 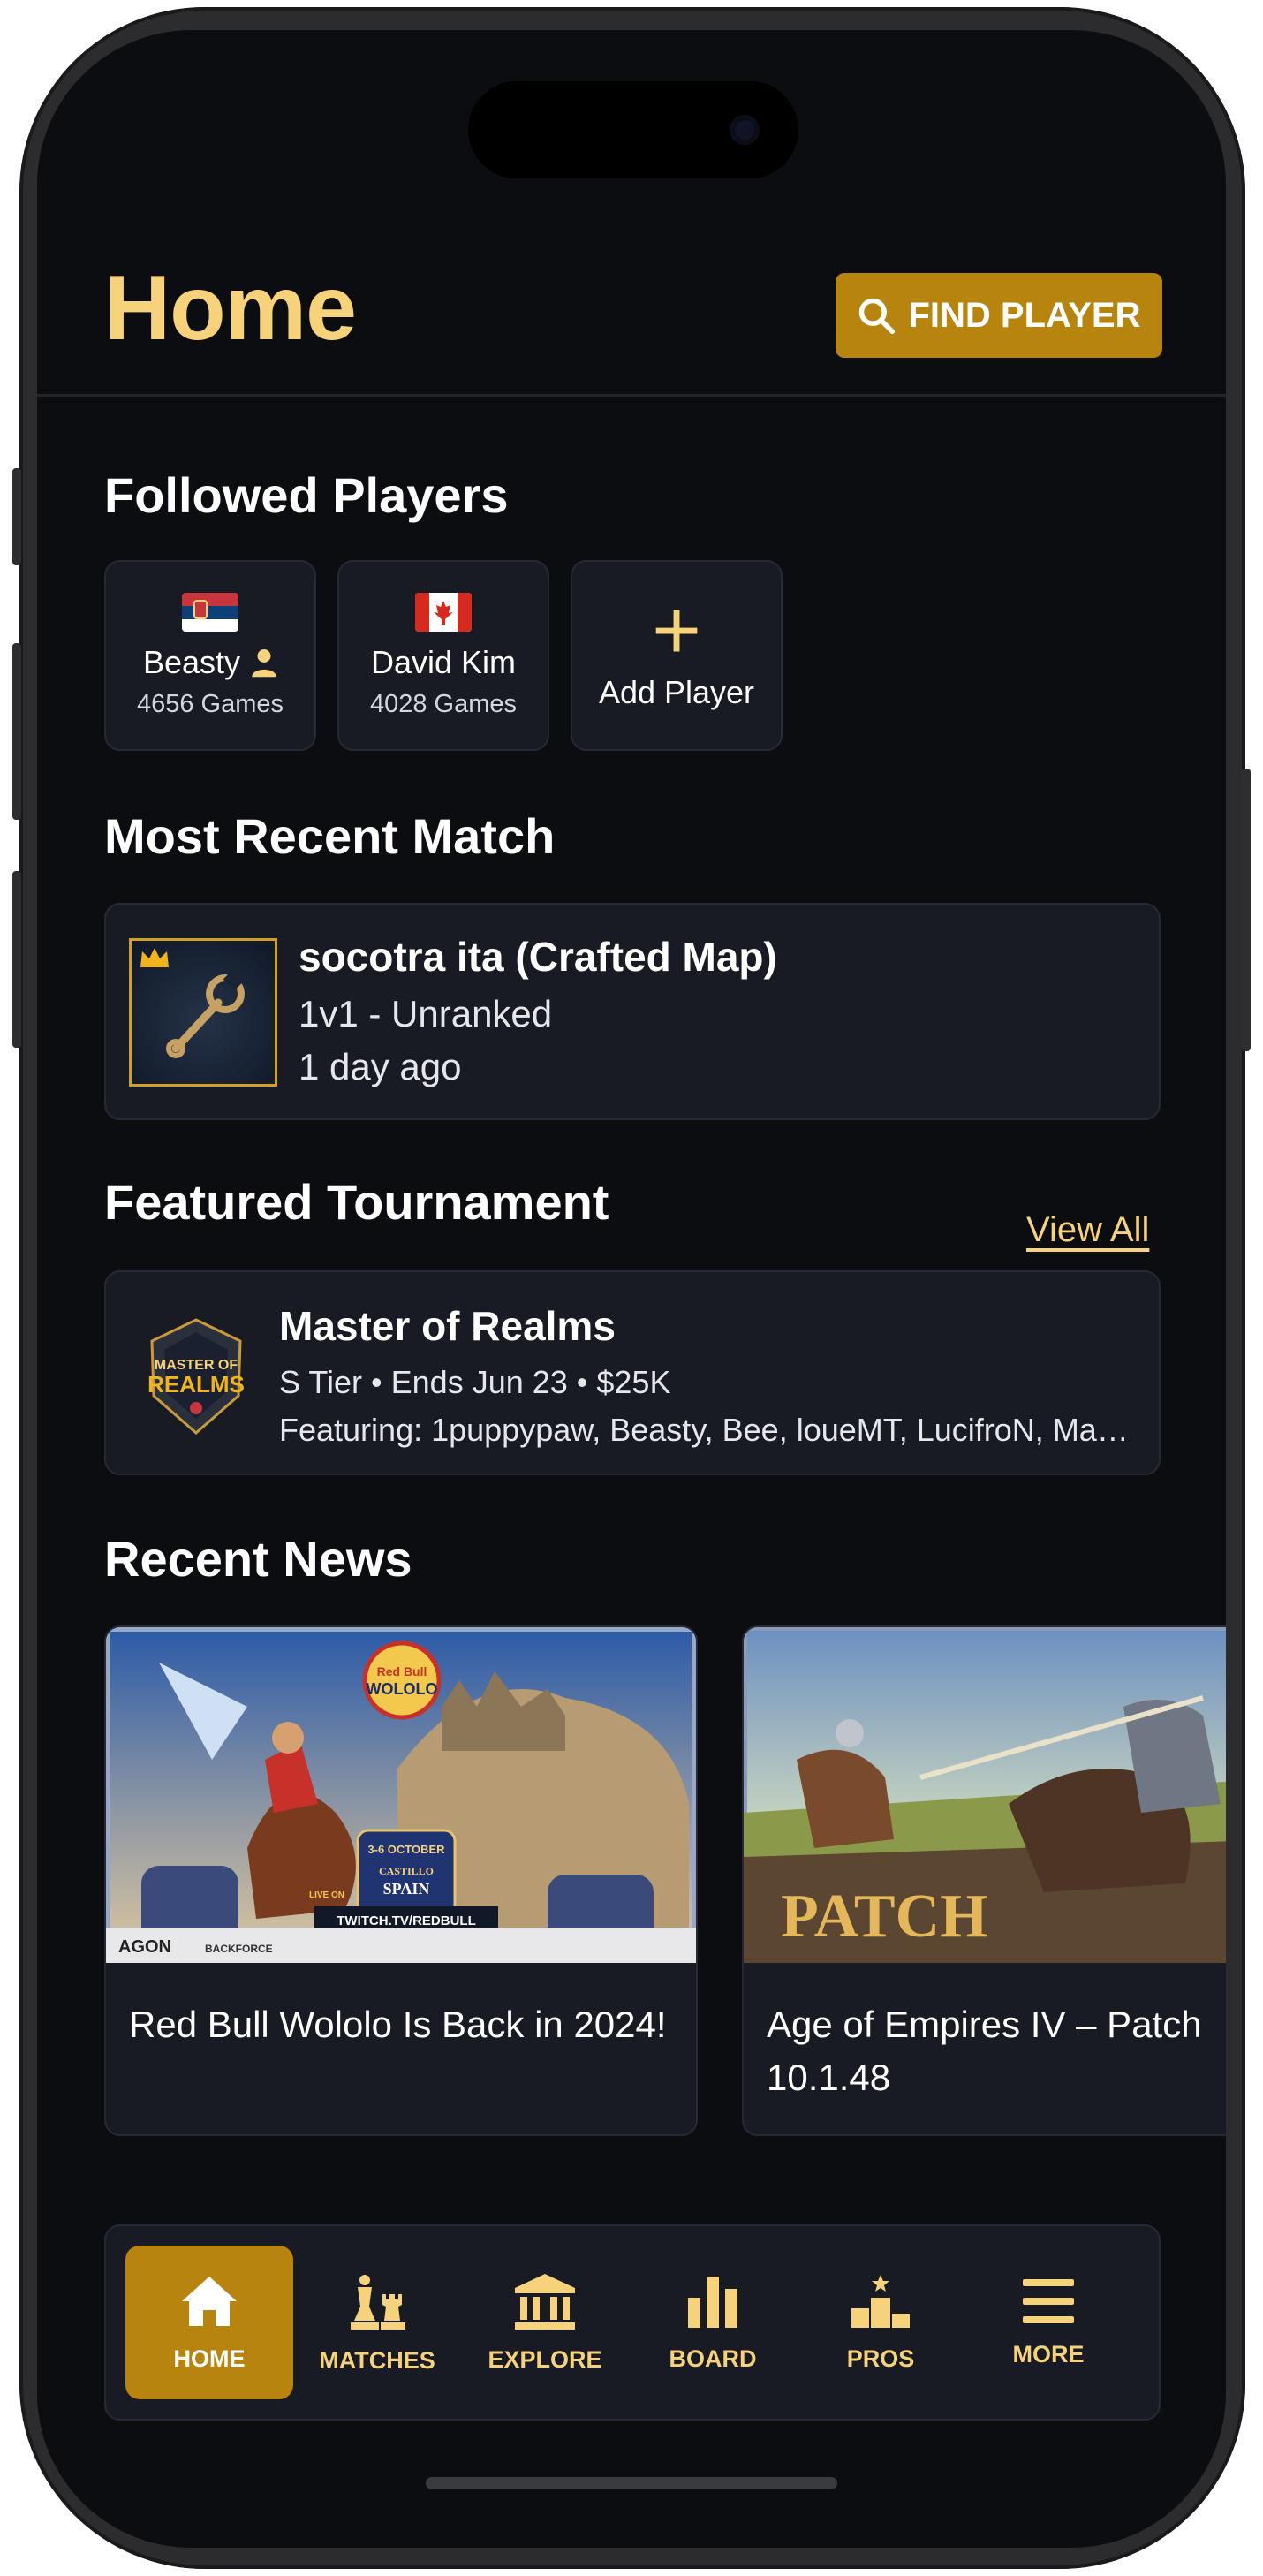 I want to click on tab-pros: PROS, so click(x=880, y=2322).